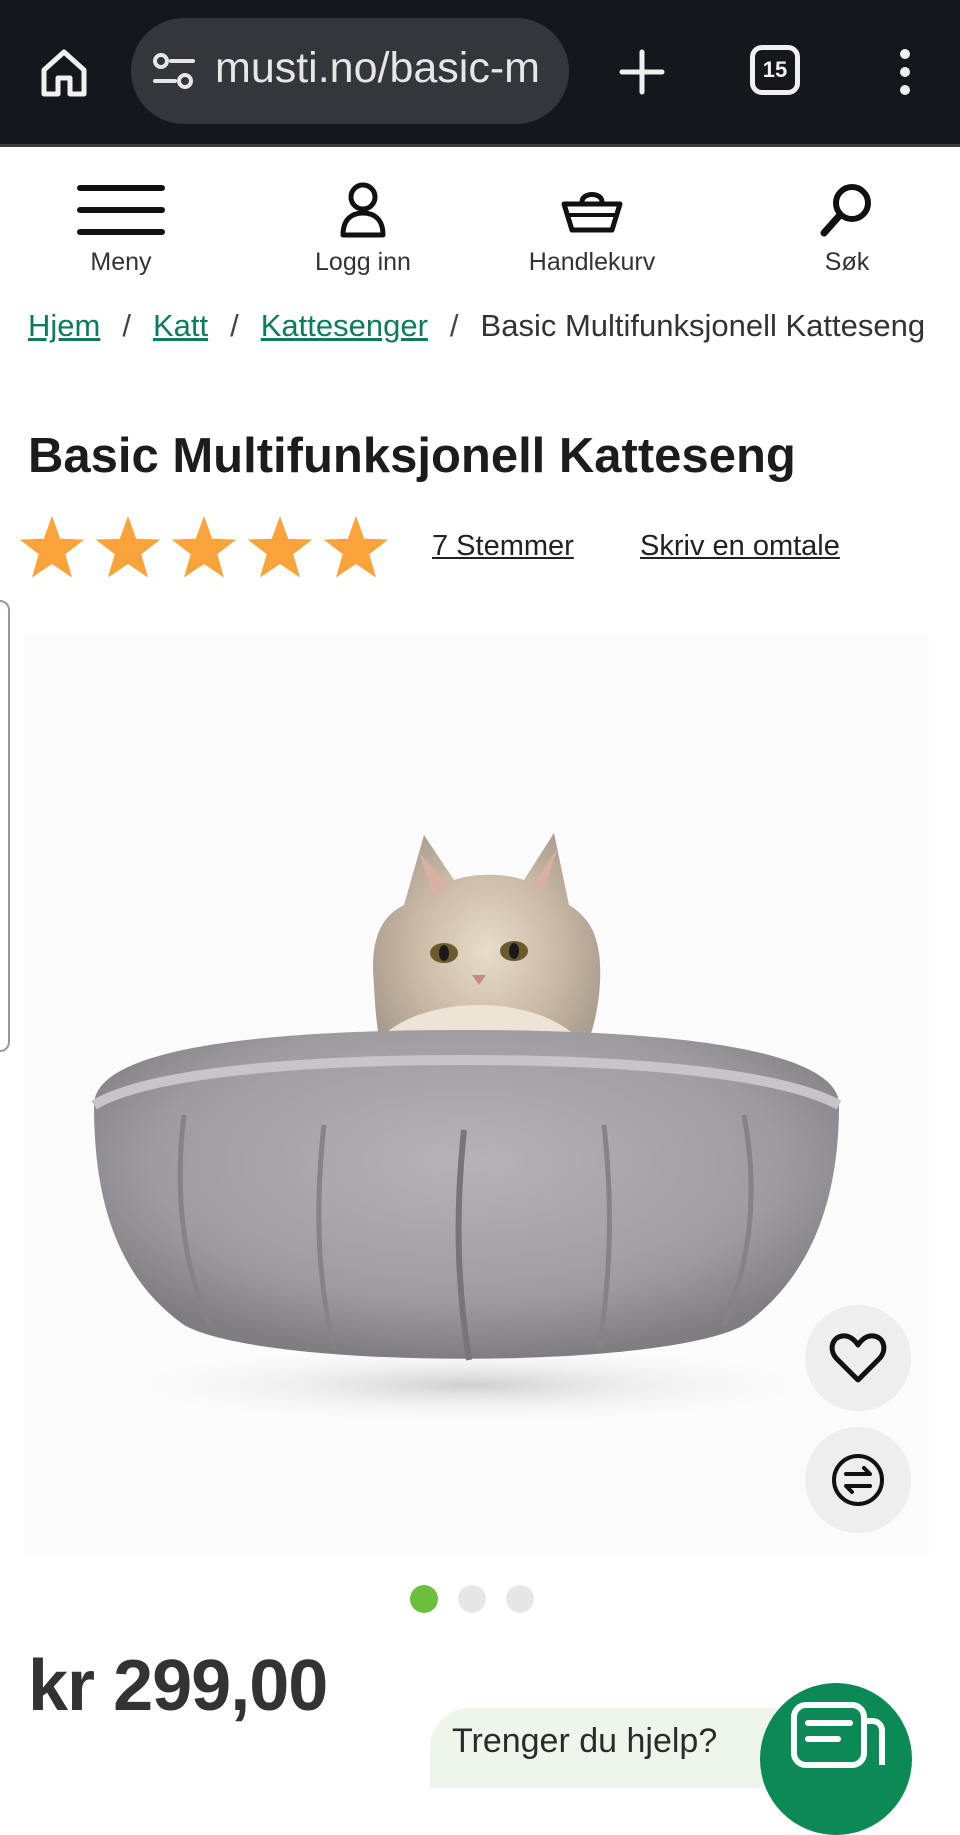  I want to click on chat-icon, so click(838, 1735).